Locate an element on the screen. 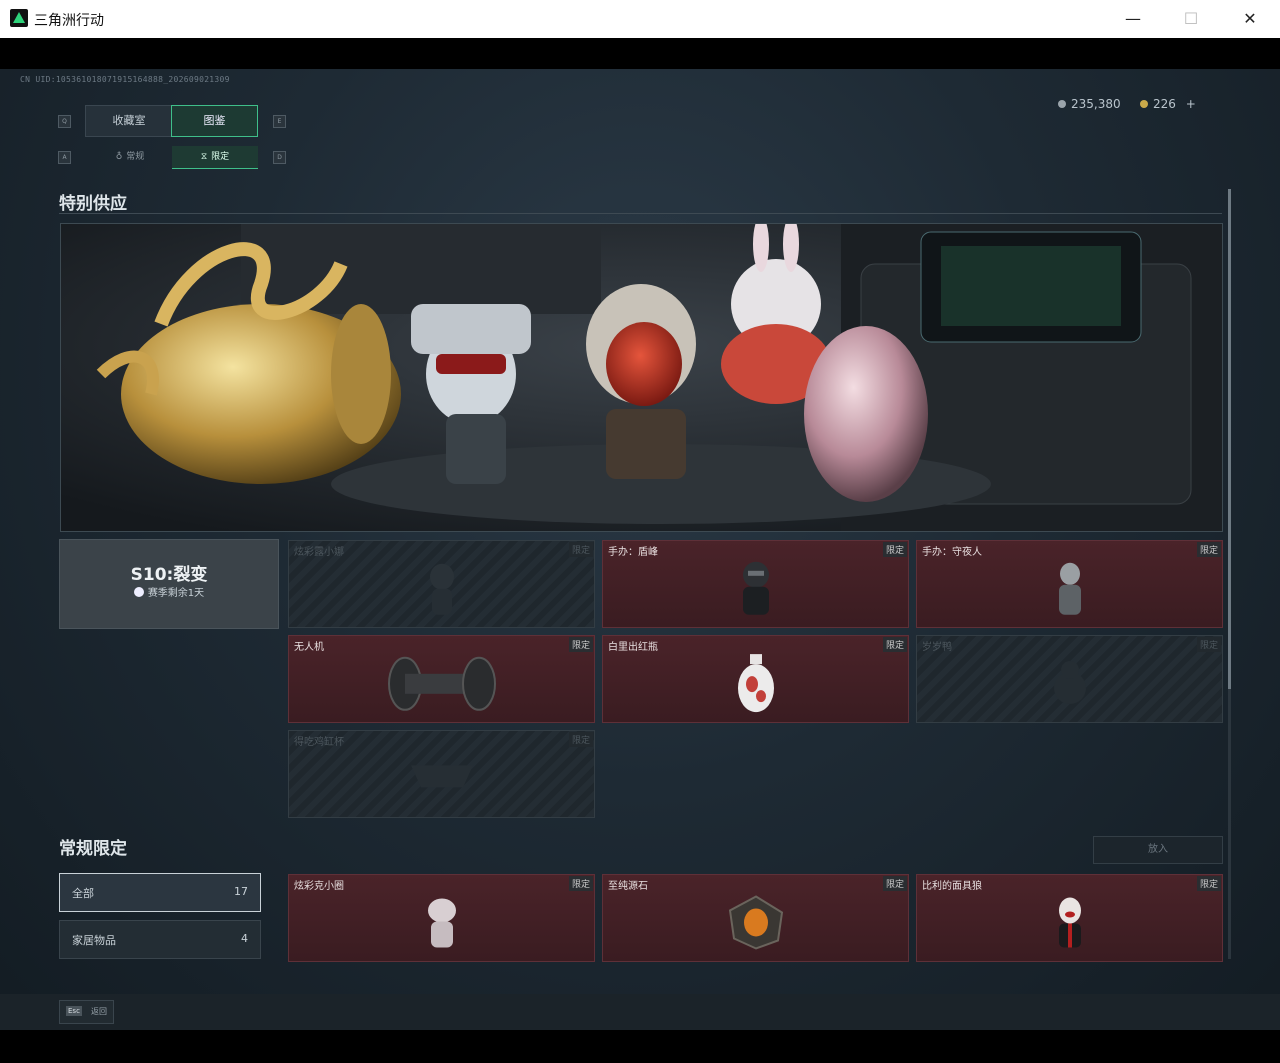 This screenshot has width=1280, height=1063. item-card: 炫彩露小娜 限定 is located at coordinates (441, 584).